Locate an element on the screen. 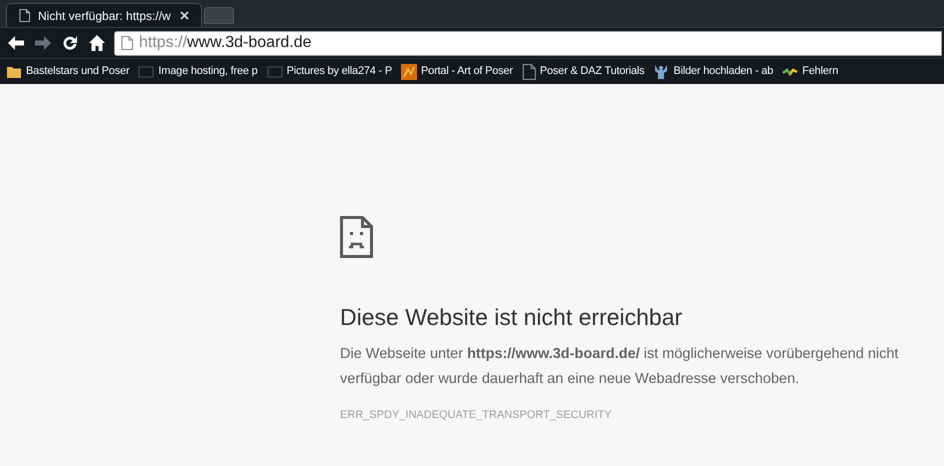 The image size is (944, 466). tab-title: Nicht verfügbar: https://w is located at coordinates (105, 16).